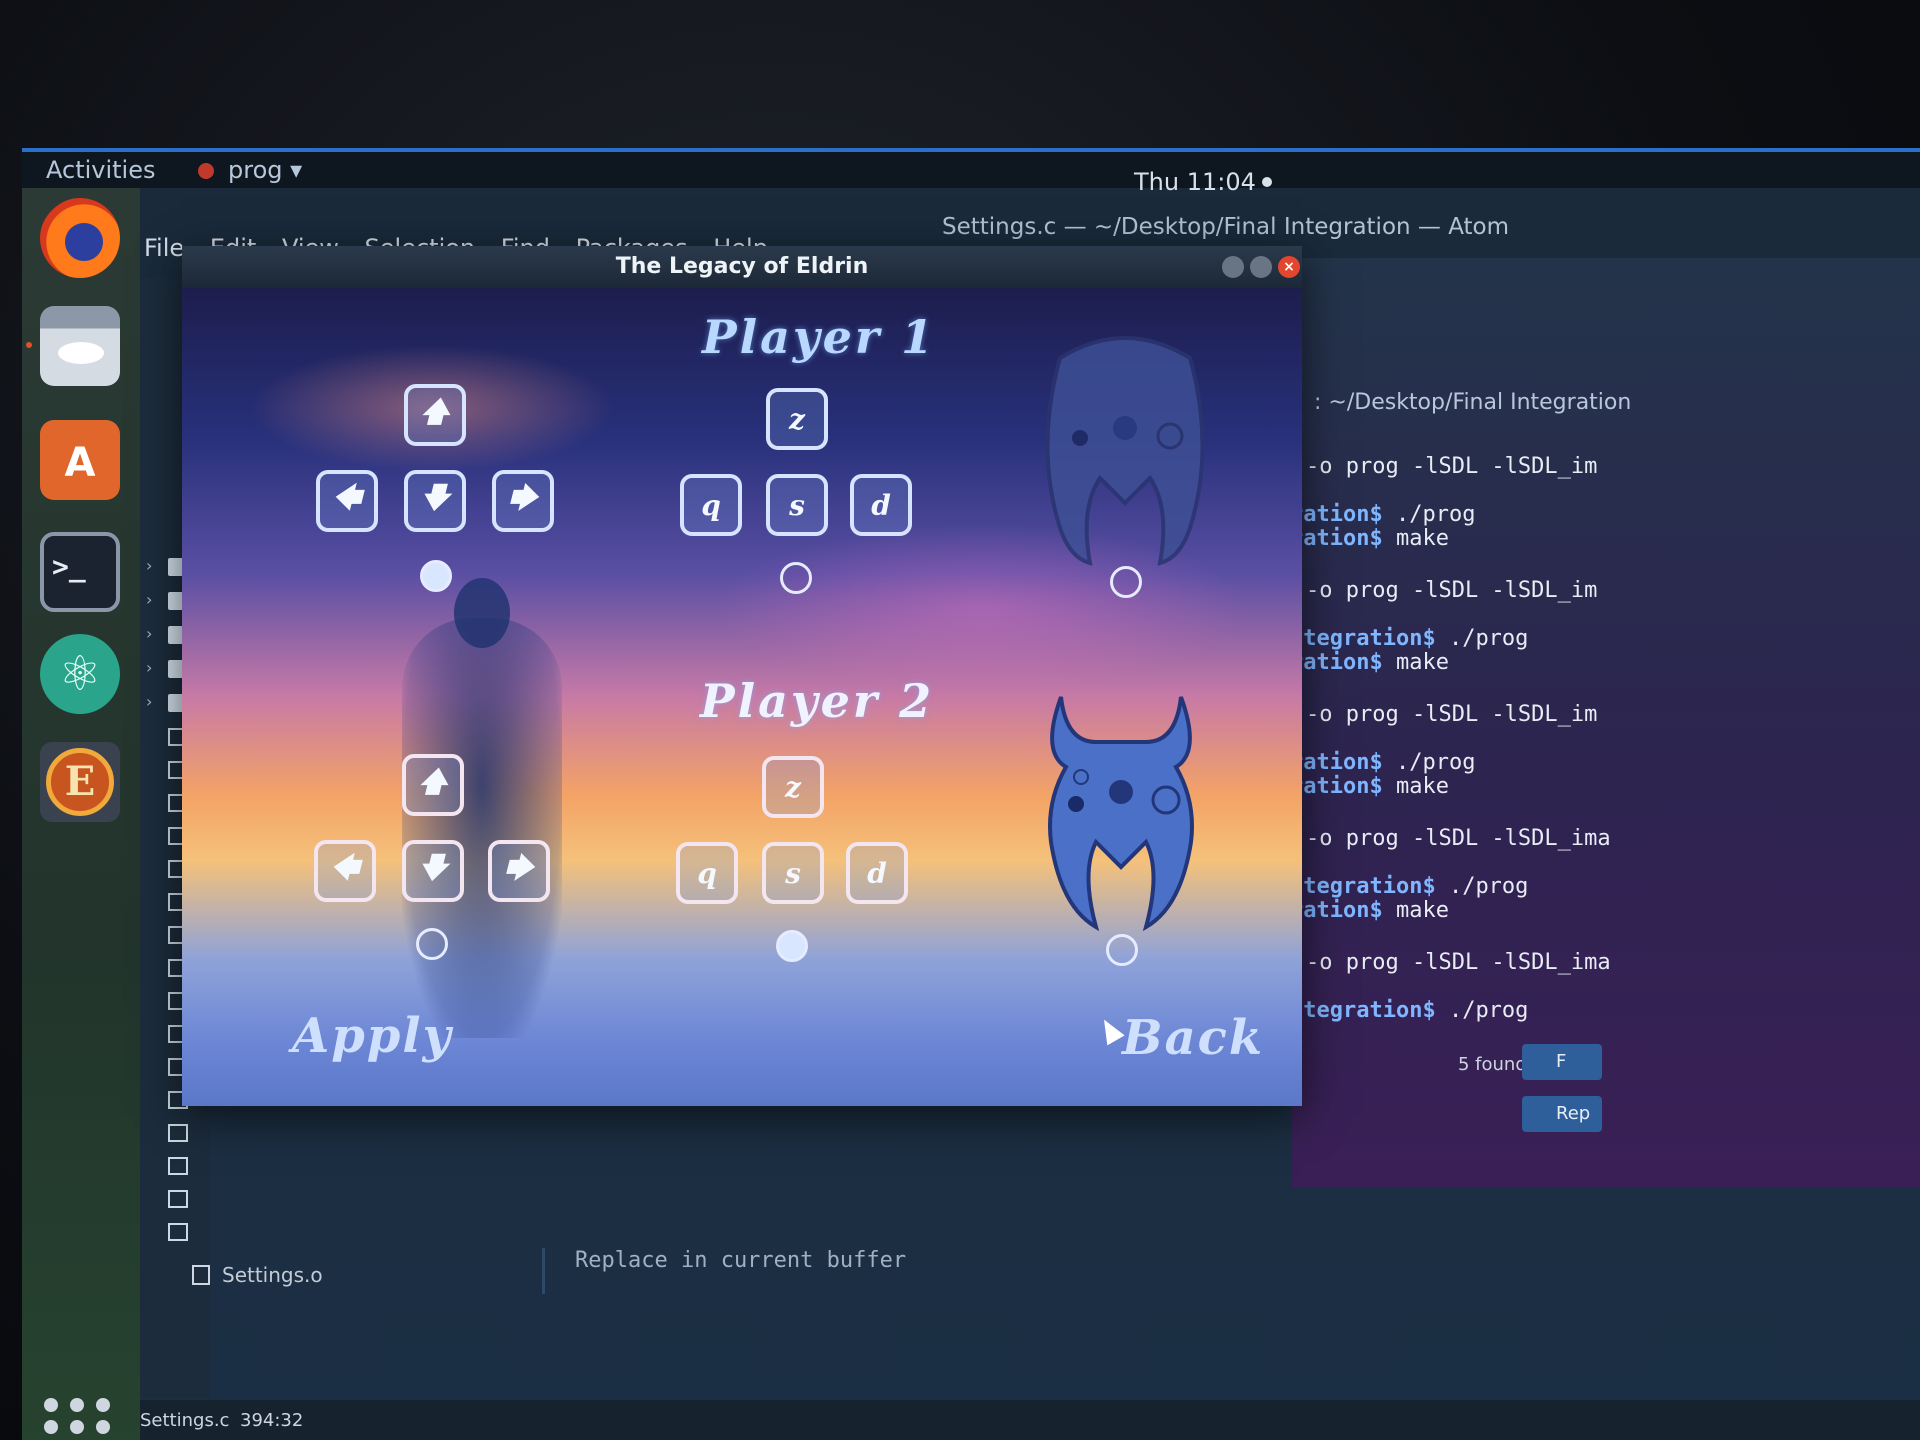 This screenshot has height=1440, width=1920. Describe the element at coordinates (1562, 1062) in the screenshot. I see `find-button: F` at that location.